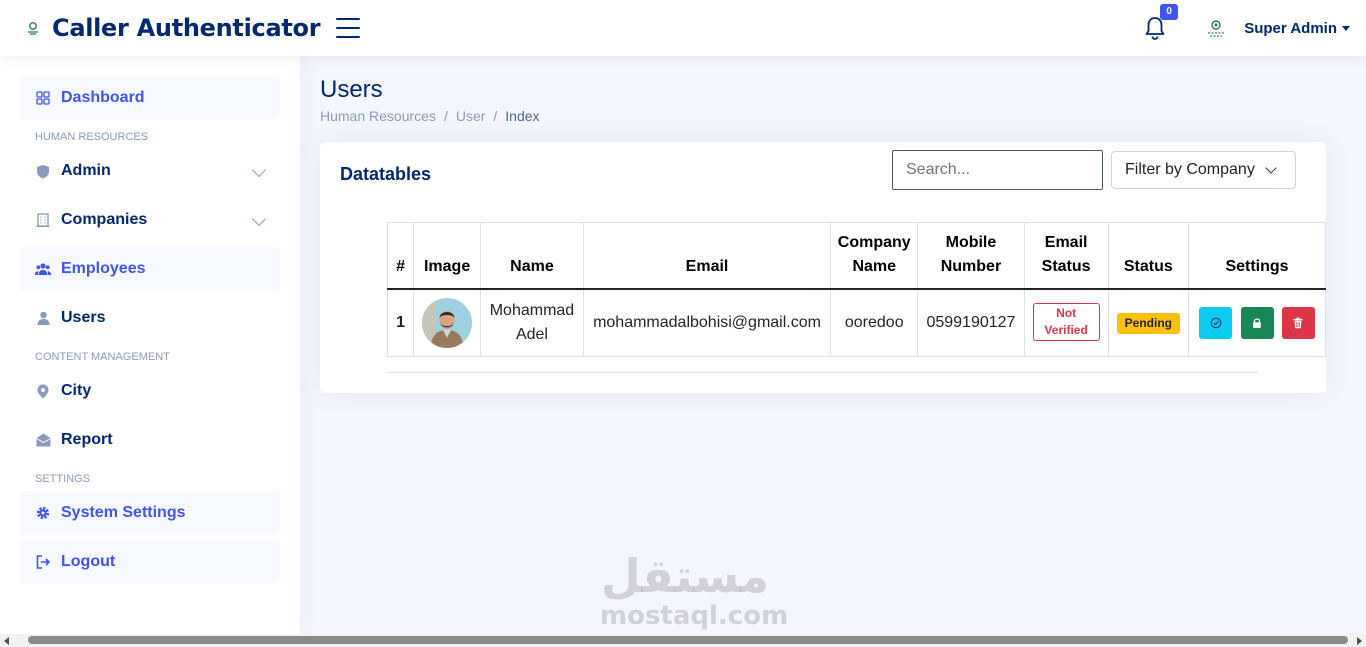  Describe the element at coordinates (348, 28) in the screenshot. I see `menu-toggle-icon` at that location.